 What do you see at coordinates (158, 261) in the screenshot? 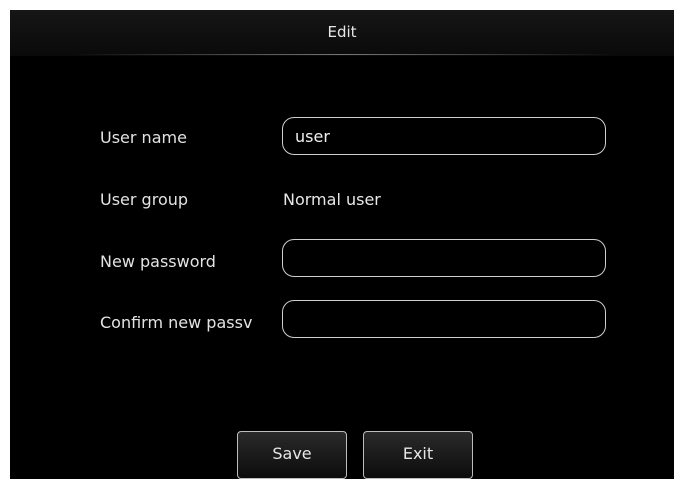
I see `new-password-label: New password` at bounding box center [158, 261].